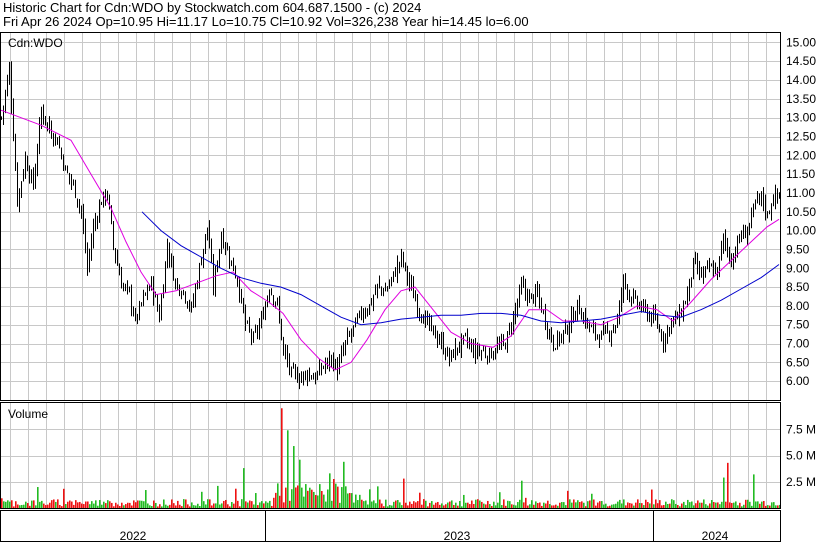 The image size is (830, 543). What do you see at coordinates (457, 536) in the screenshot?
I see `year-label: 2023` at bounding box center [457, 536].